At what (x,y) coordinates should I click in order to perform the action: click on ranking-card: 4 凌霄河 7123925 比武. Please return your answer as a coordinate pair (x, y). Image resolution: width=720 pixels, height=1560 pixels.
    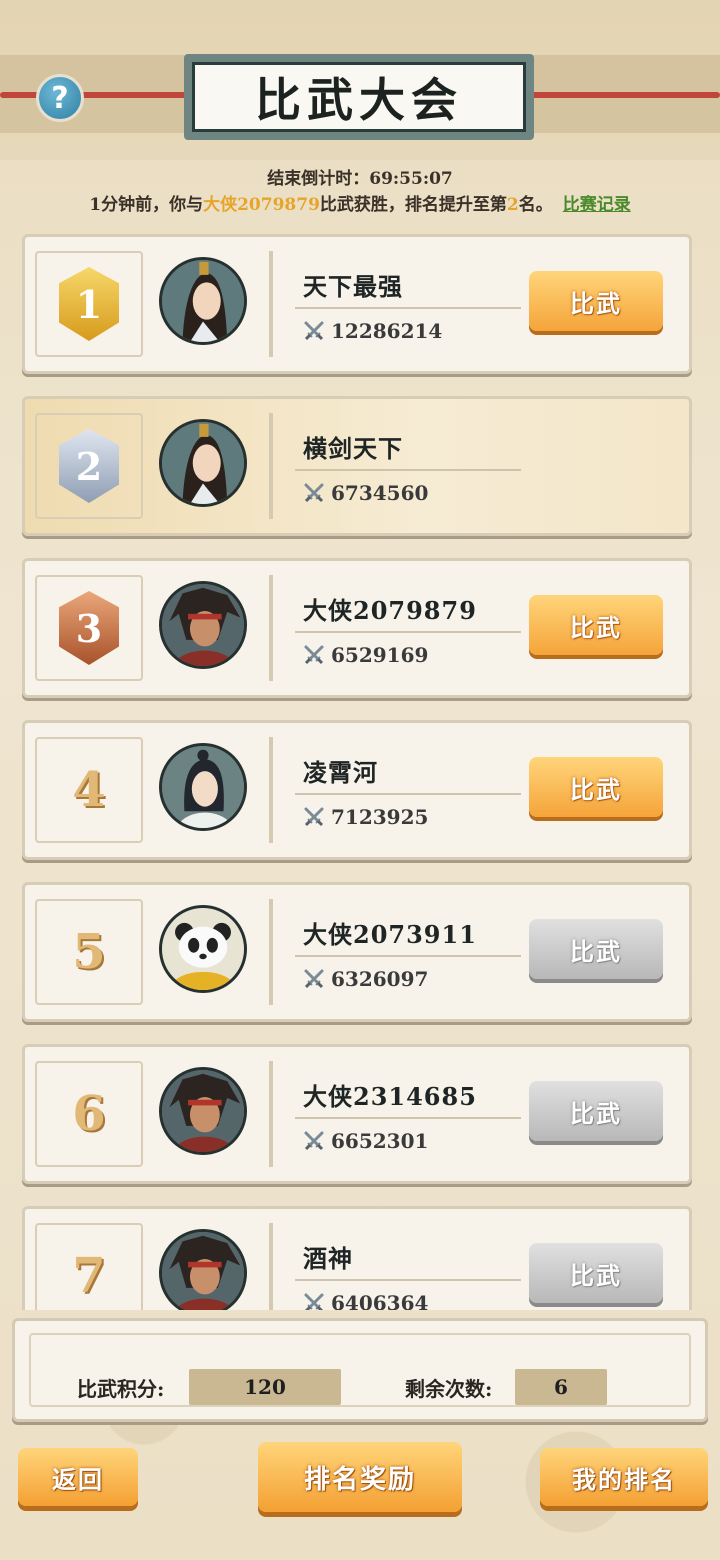
    Looking at the image, I should click on (357, 790).